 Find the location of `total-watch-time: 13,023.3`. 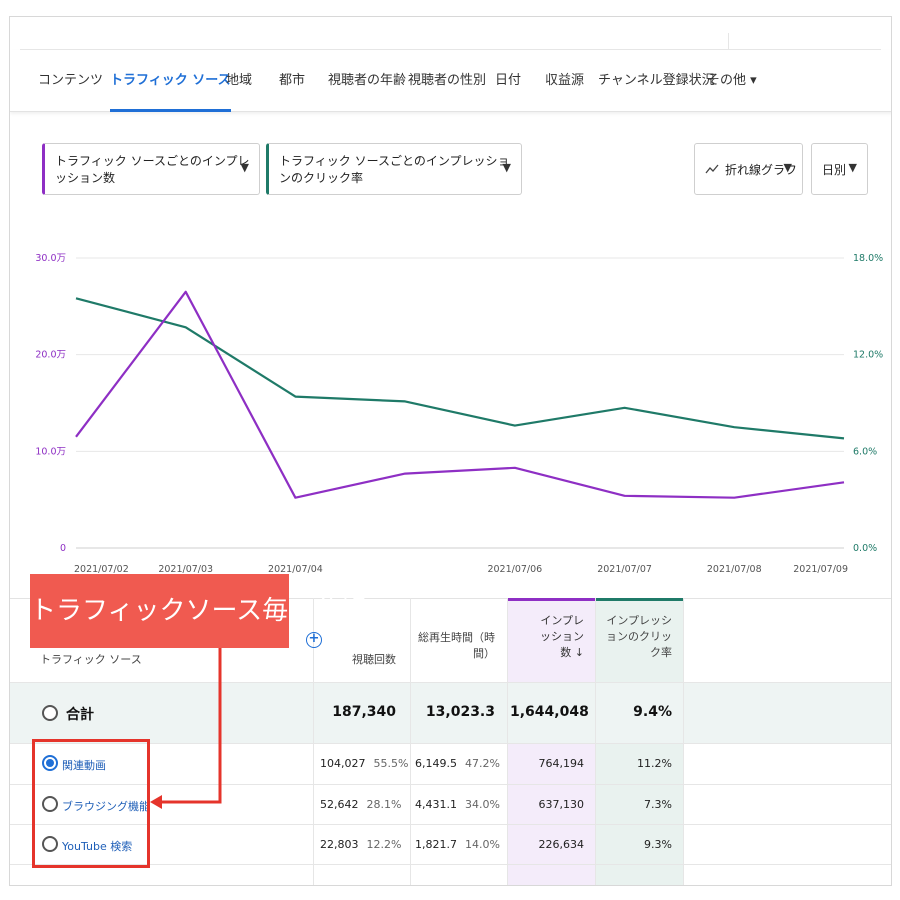

total-watch-time: 13,023.3 is located at coordinates (460, 712).